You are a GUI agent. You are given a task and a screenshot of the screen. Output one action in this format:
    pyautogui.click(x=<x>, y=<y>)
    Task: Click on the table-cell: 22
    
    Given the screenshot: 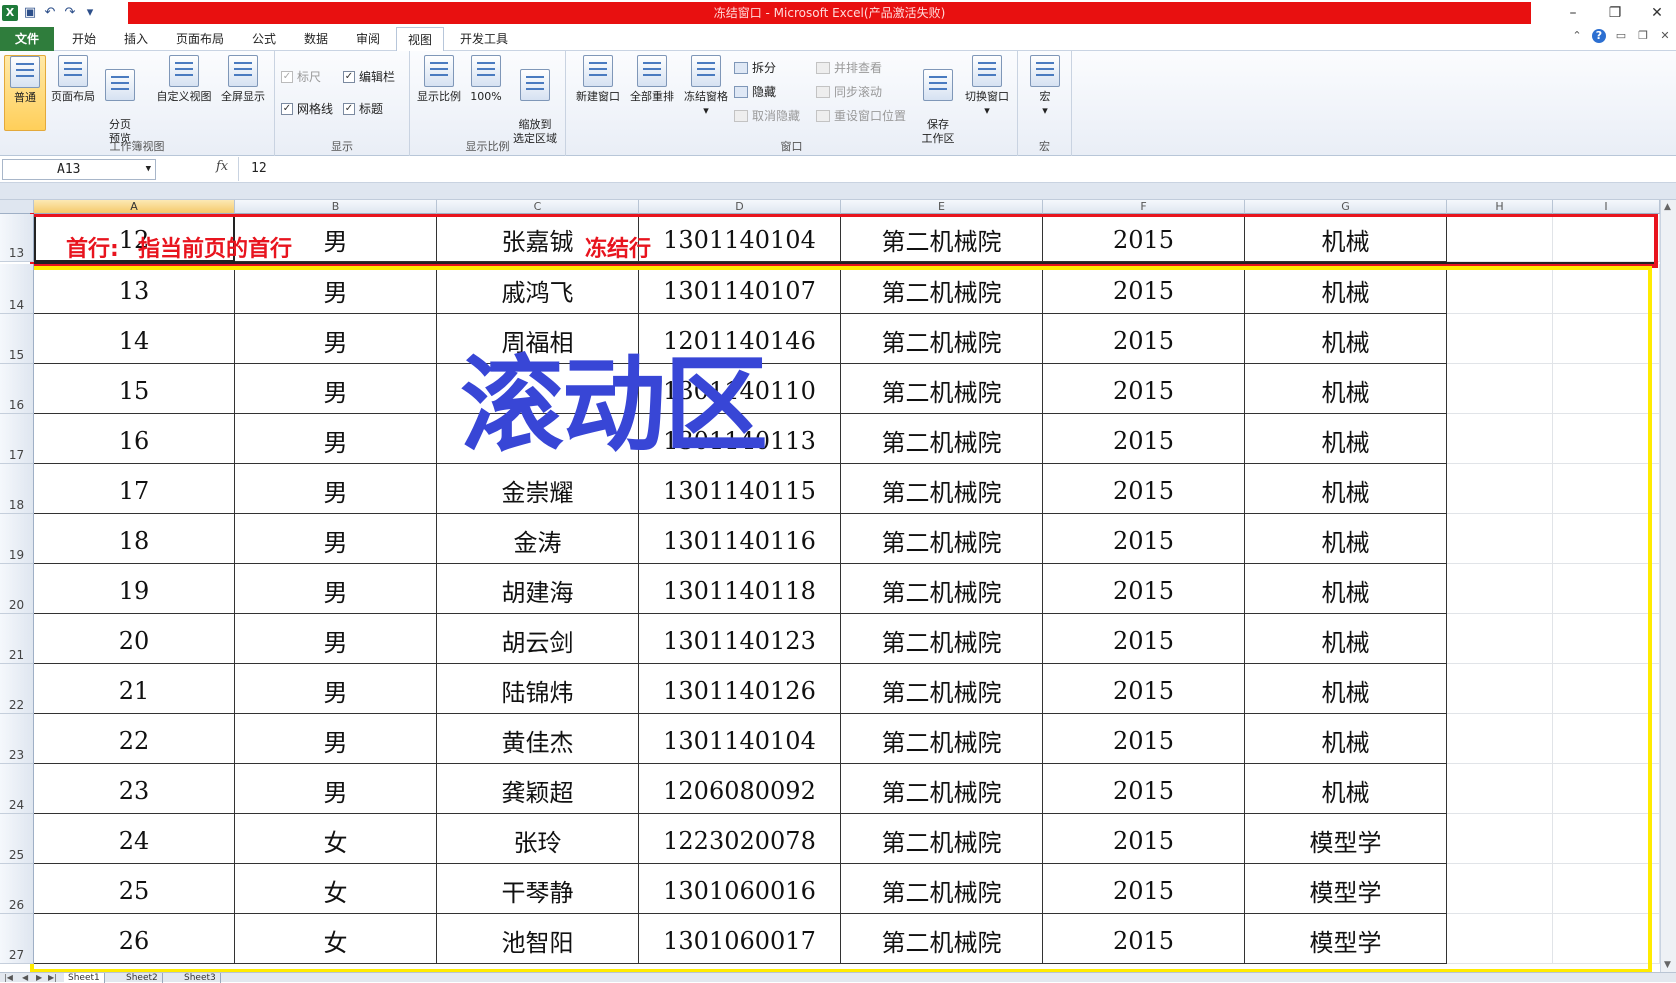 What is the action you would take?
    pyautogui.click(x=134, y=739)
    